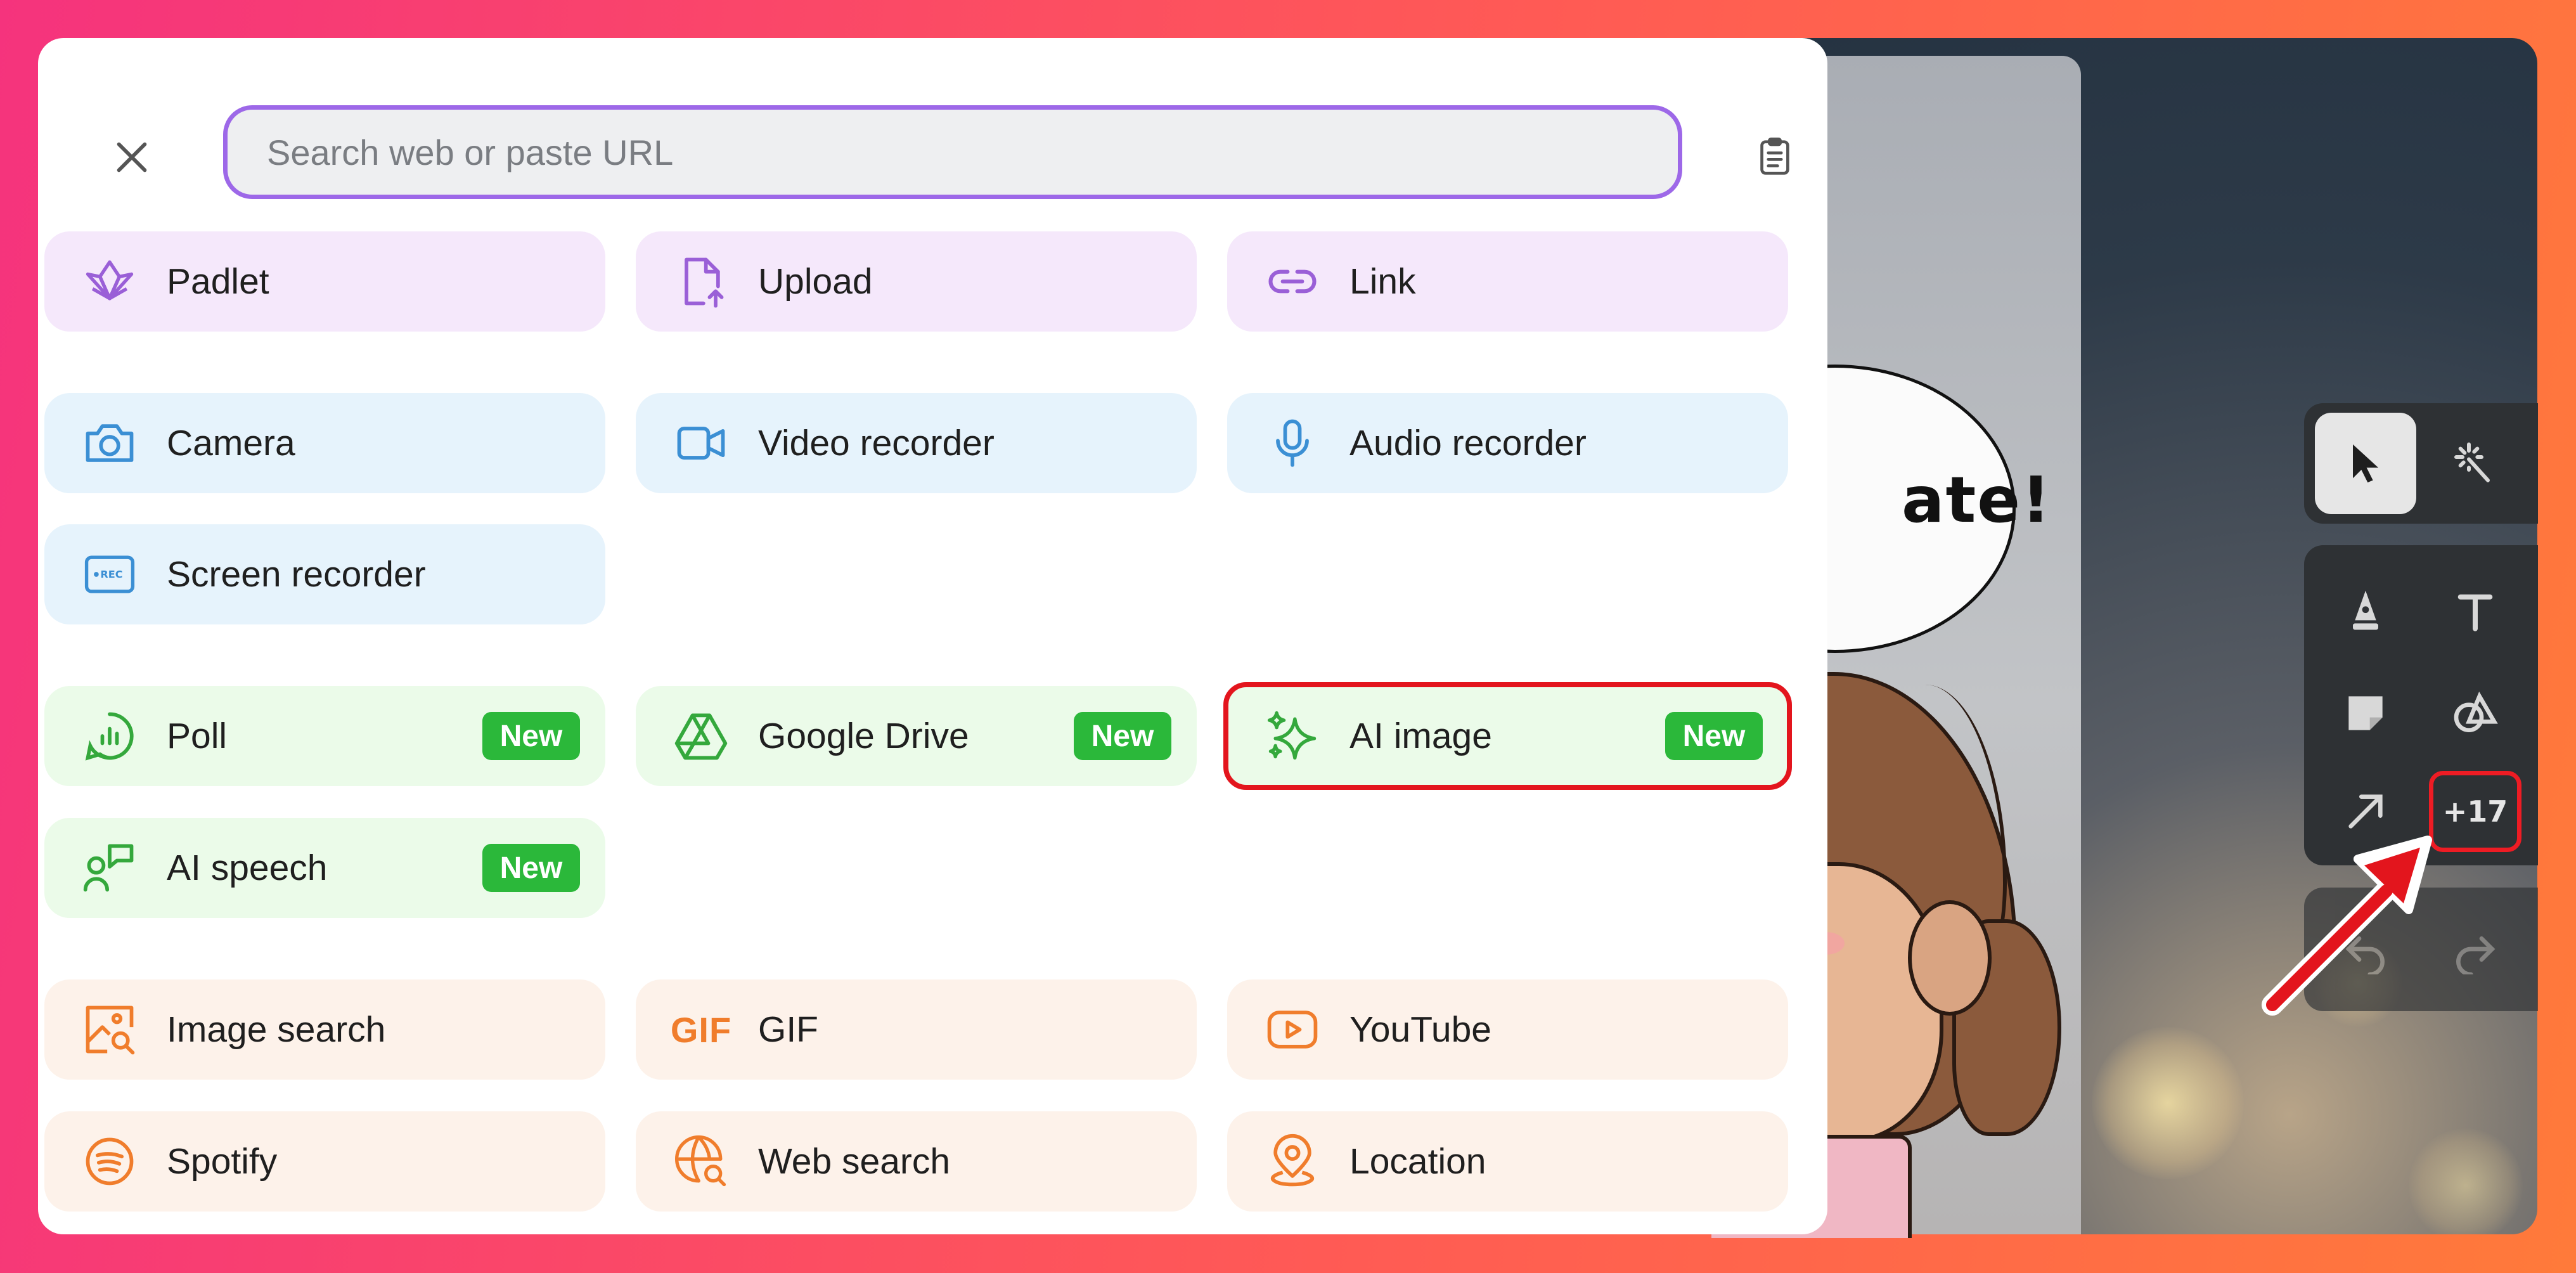 The height and width of the screenshot is (1273, 2576). What do you see at coordinates (788, 1029) in the screenshot?
I see `tile-label: GIF` at bounding box center [788, 1029].